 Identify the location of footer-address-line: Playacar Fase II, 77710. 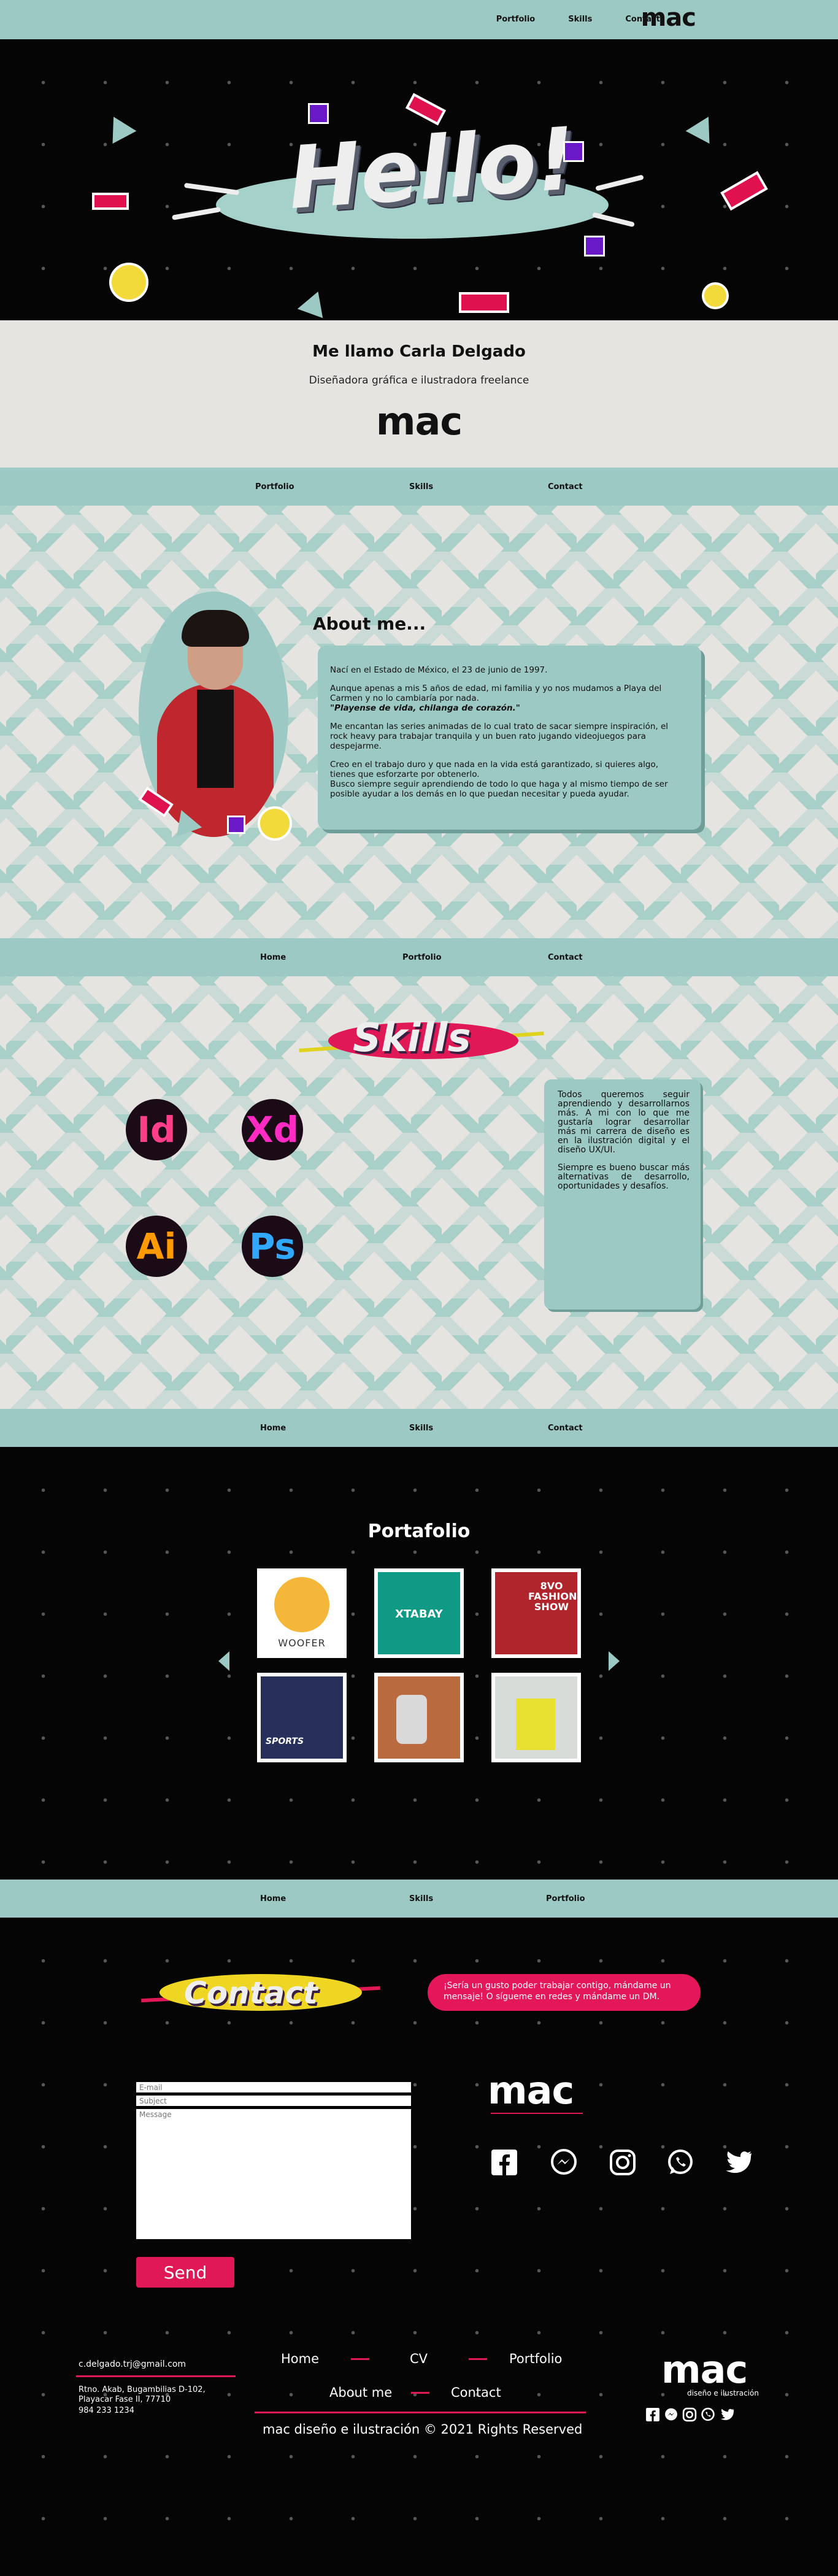
(125, 2399).